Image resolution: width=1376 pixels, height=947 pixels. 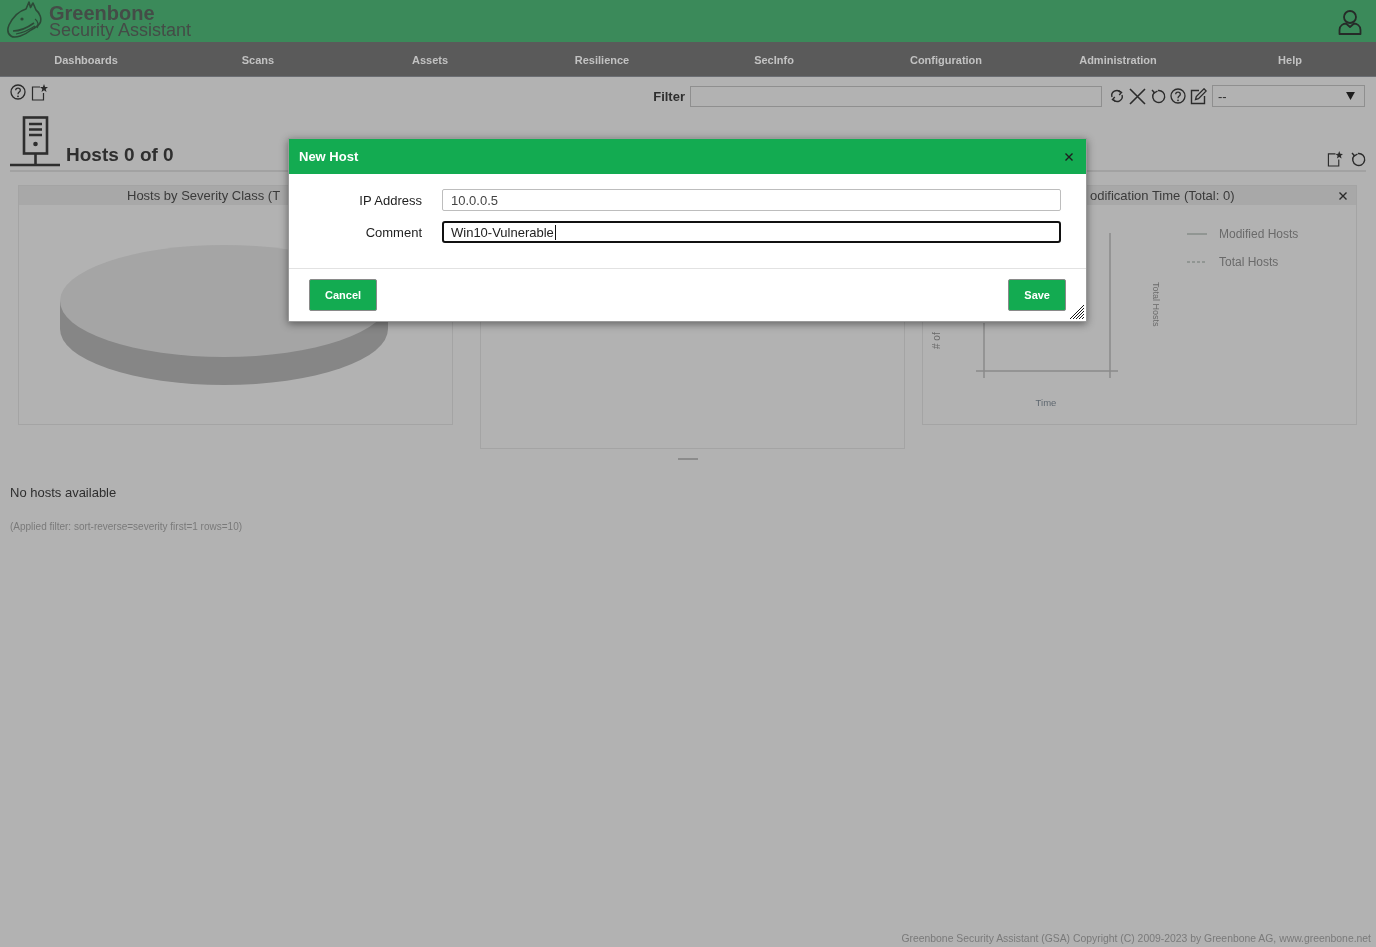 What do you see at coordinates (120, 155) in the screenshot?
I see `page-title: Hosts 0 of 0` at bounding box center [120, 155].